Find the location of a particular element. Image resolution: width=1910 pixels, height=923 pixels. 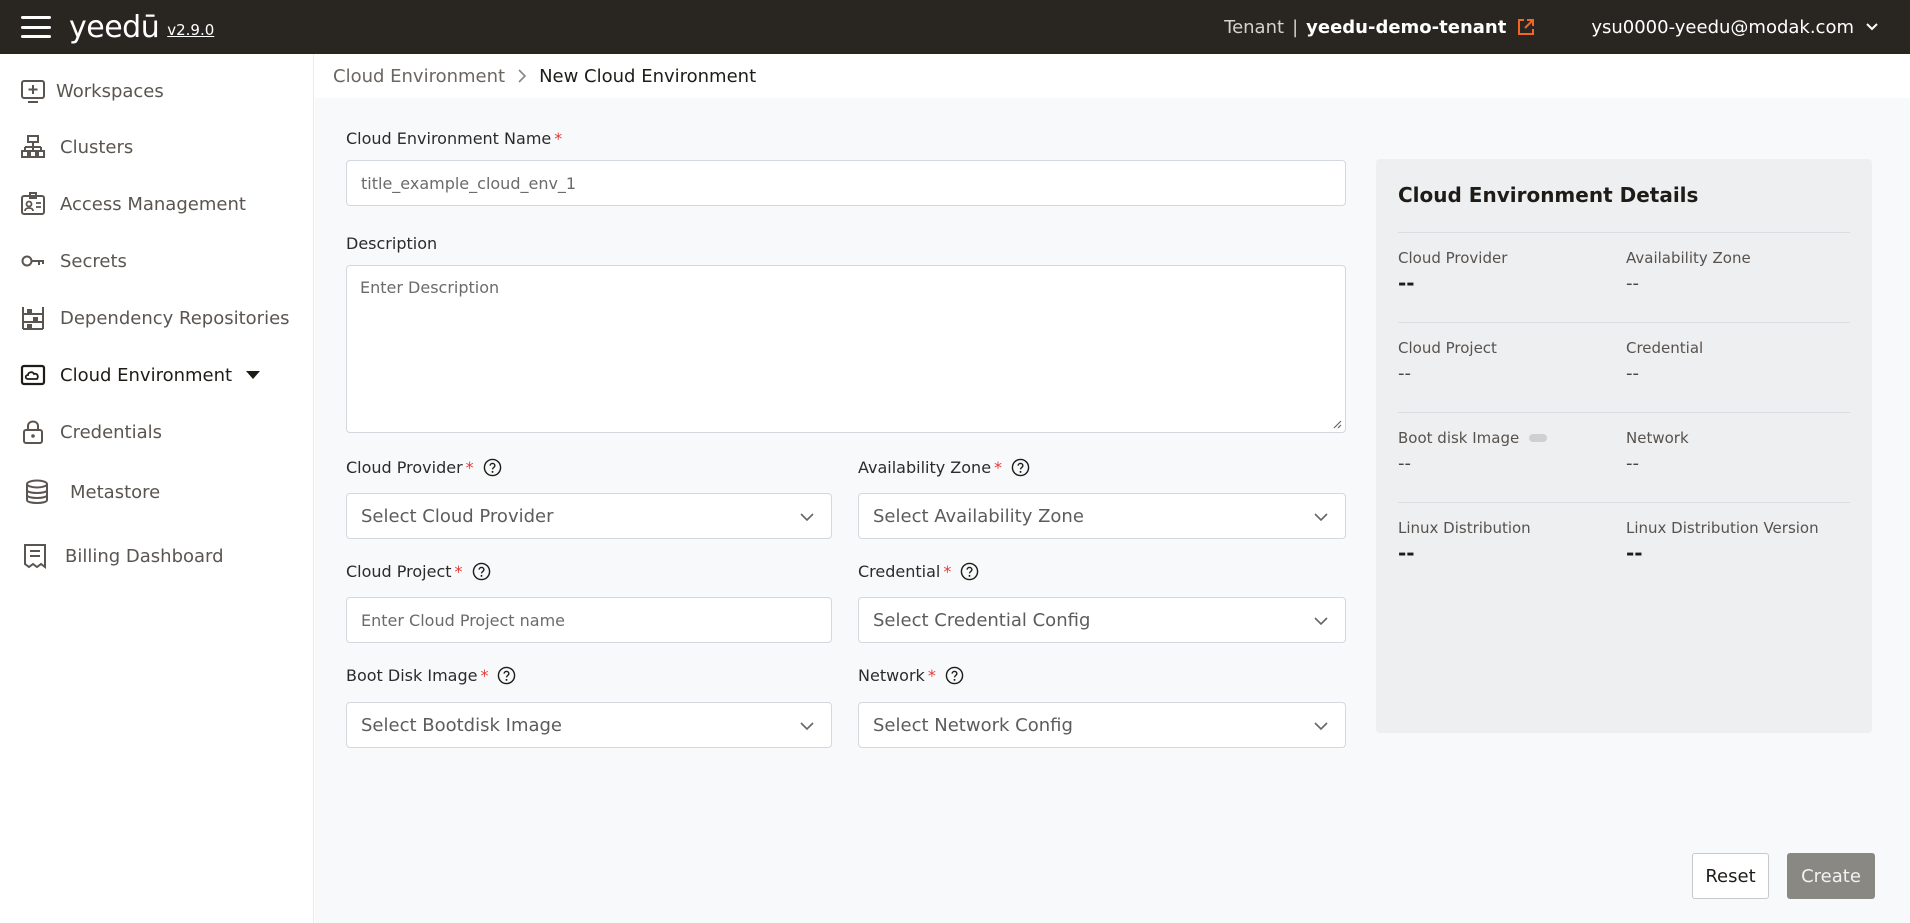

user-menu: ysu0000-yeedu@modak.com is located at coordinates (1722, 27).